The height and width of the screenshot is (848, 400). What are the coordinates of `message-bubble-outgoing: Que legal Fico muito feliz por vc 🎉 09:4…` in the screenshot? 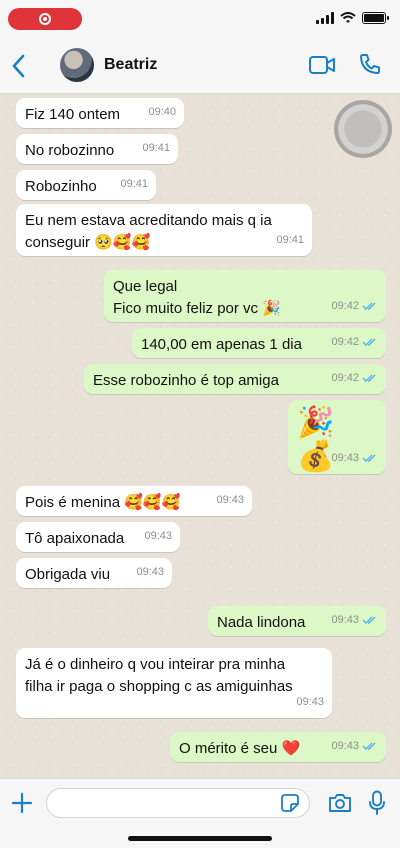 It's located at (245, 296).